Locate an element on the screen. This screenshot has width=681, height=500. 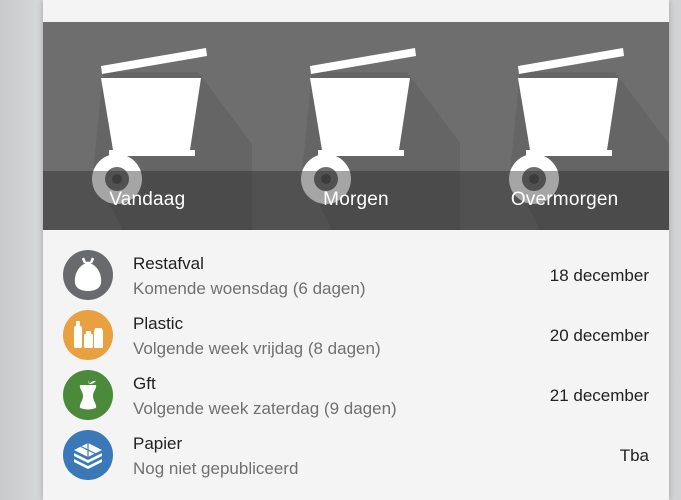
item-title: Restafval is located at coordinates (168, 263).